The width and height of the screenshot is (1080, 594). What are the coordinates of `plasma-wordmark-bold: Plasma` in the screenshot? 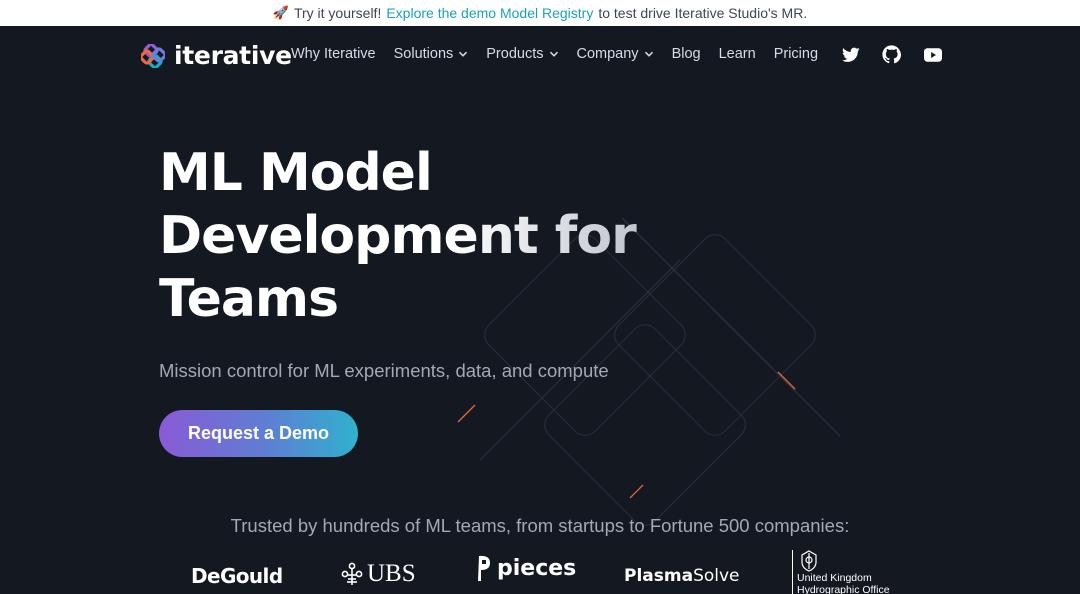 It's located at (659, 576).